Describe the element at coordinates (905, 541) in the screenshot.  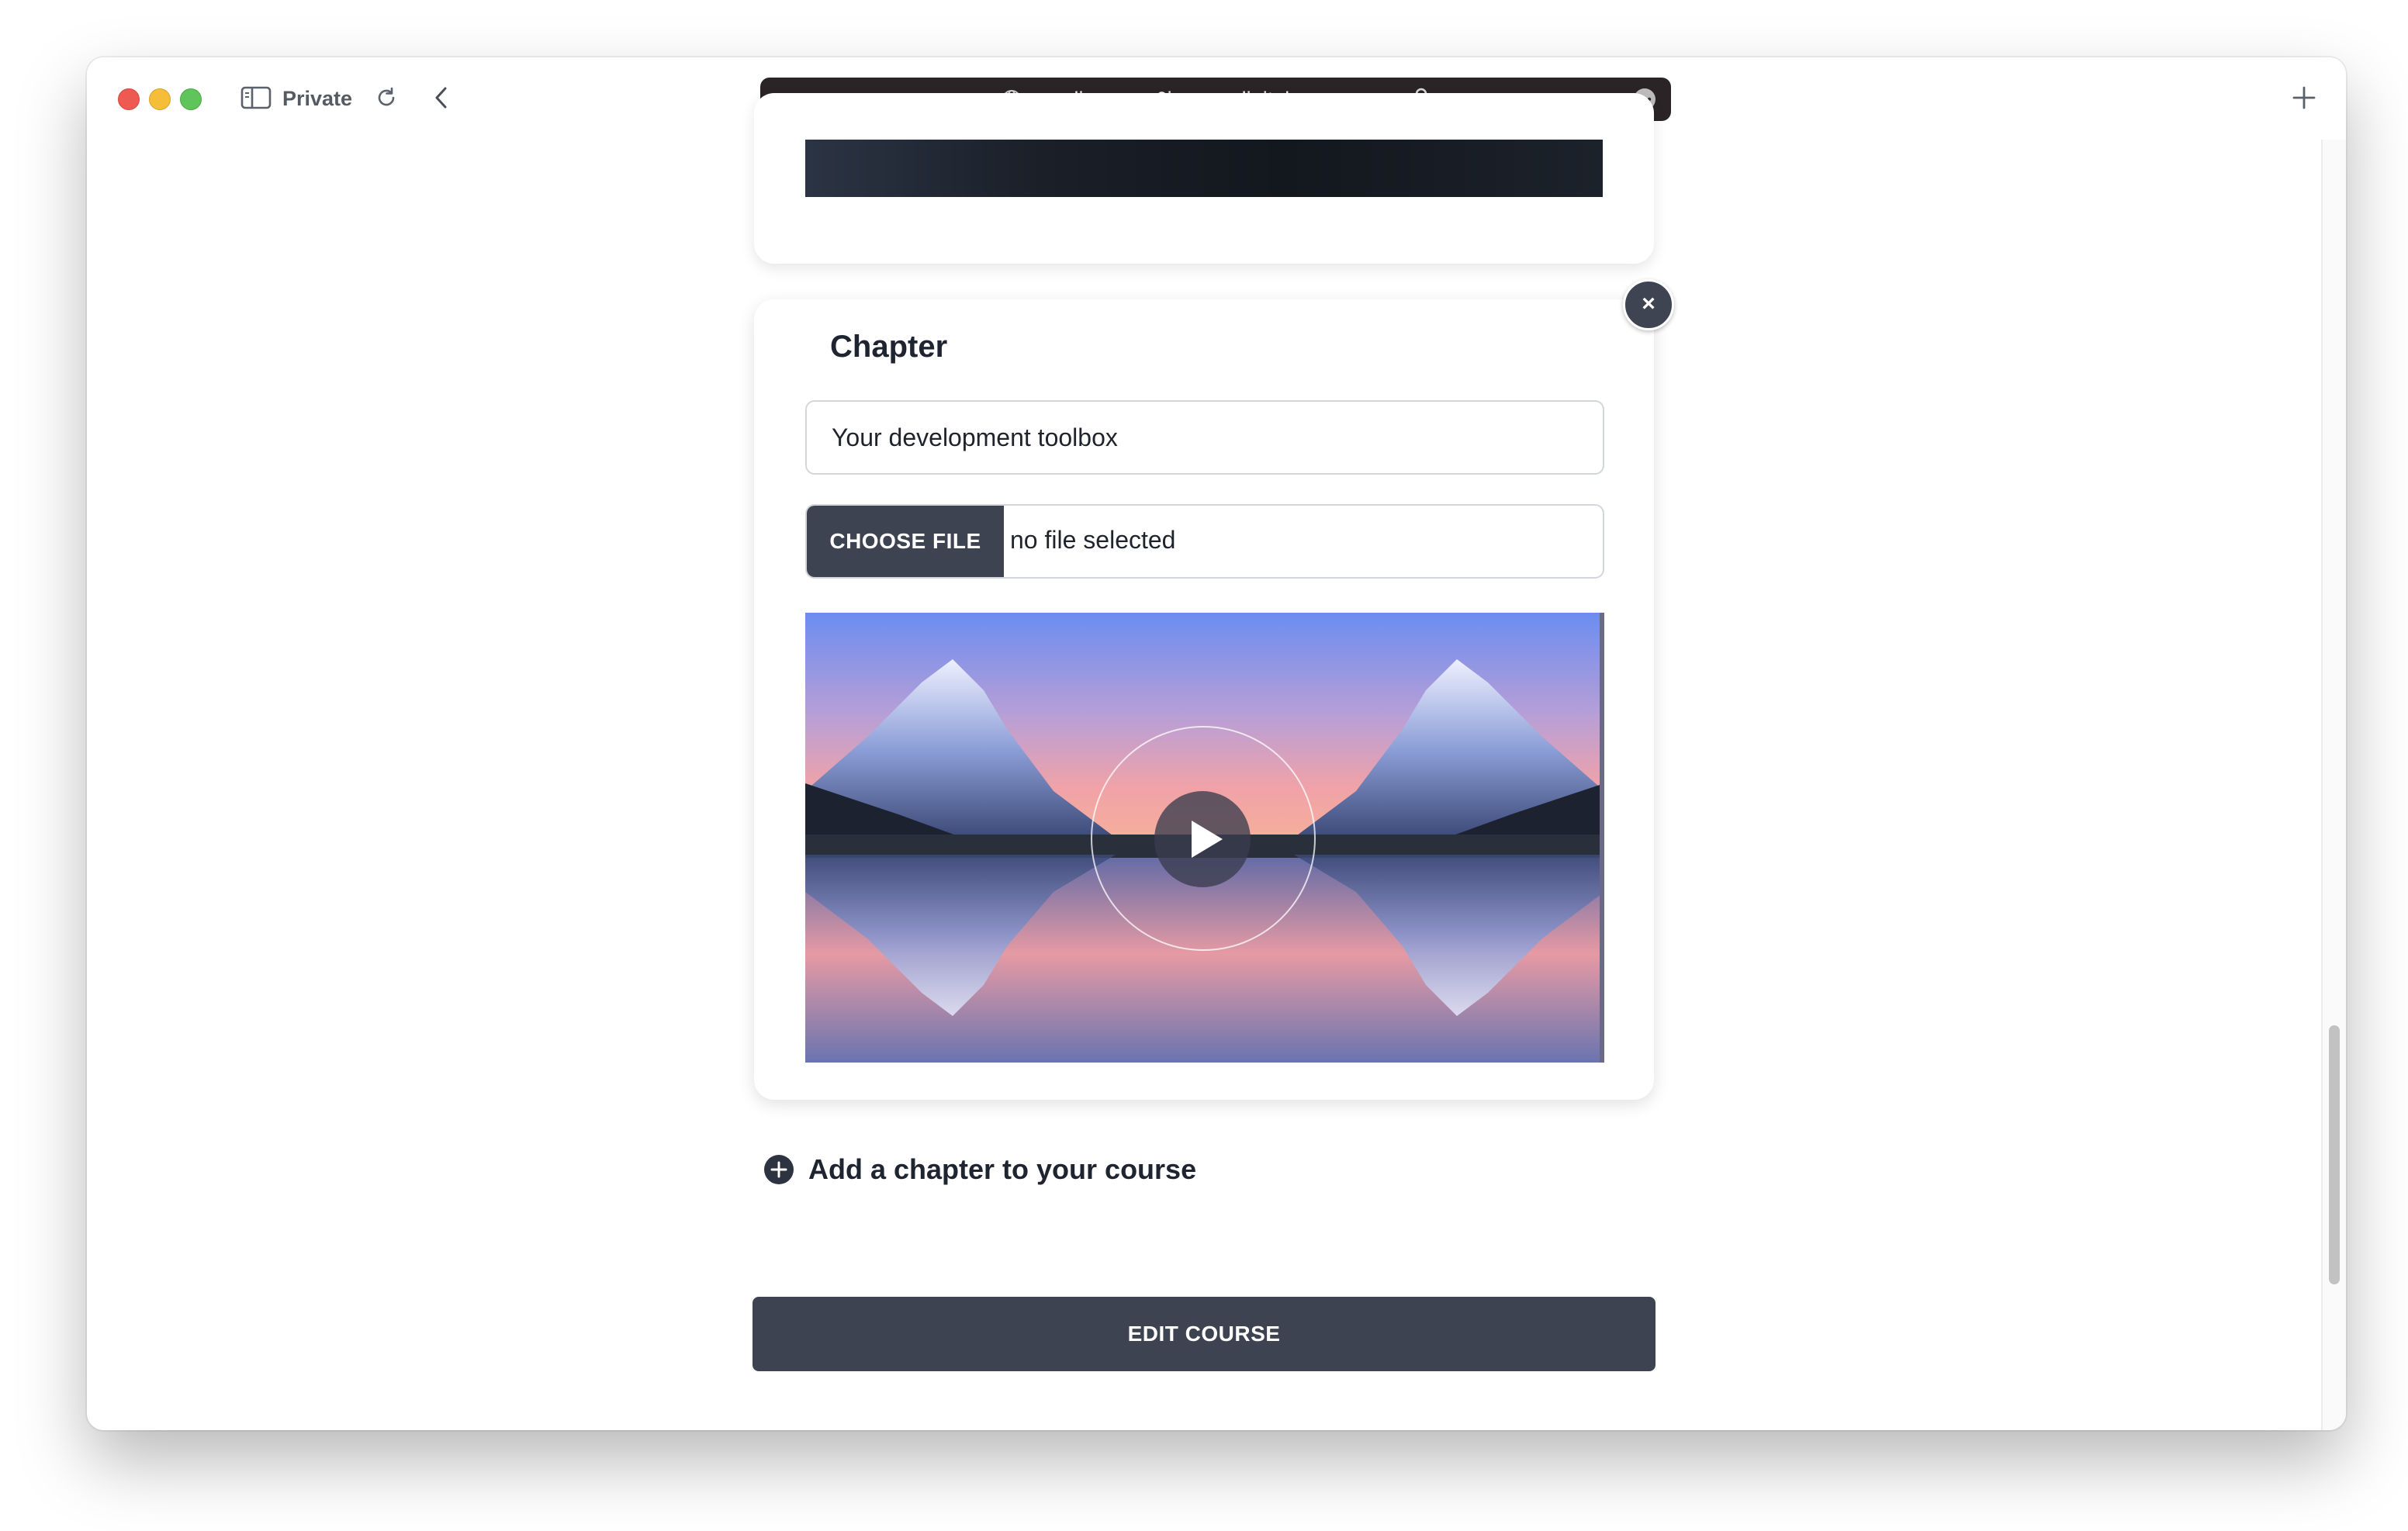
I see `choose-file-button: CHOOSE FILE` at that location.